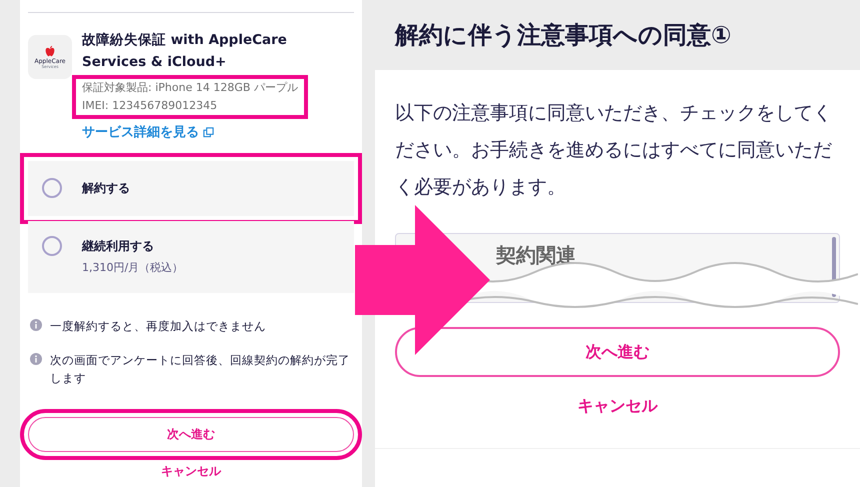 The width and height of the screenshot is (860, 487). Describe the element at coordinates (118, 246) in the screenshot. I see `option-label: 継続利用する` at that location.